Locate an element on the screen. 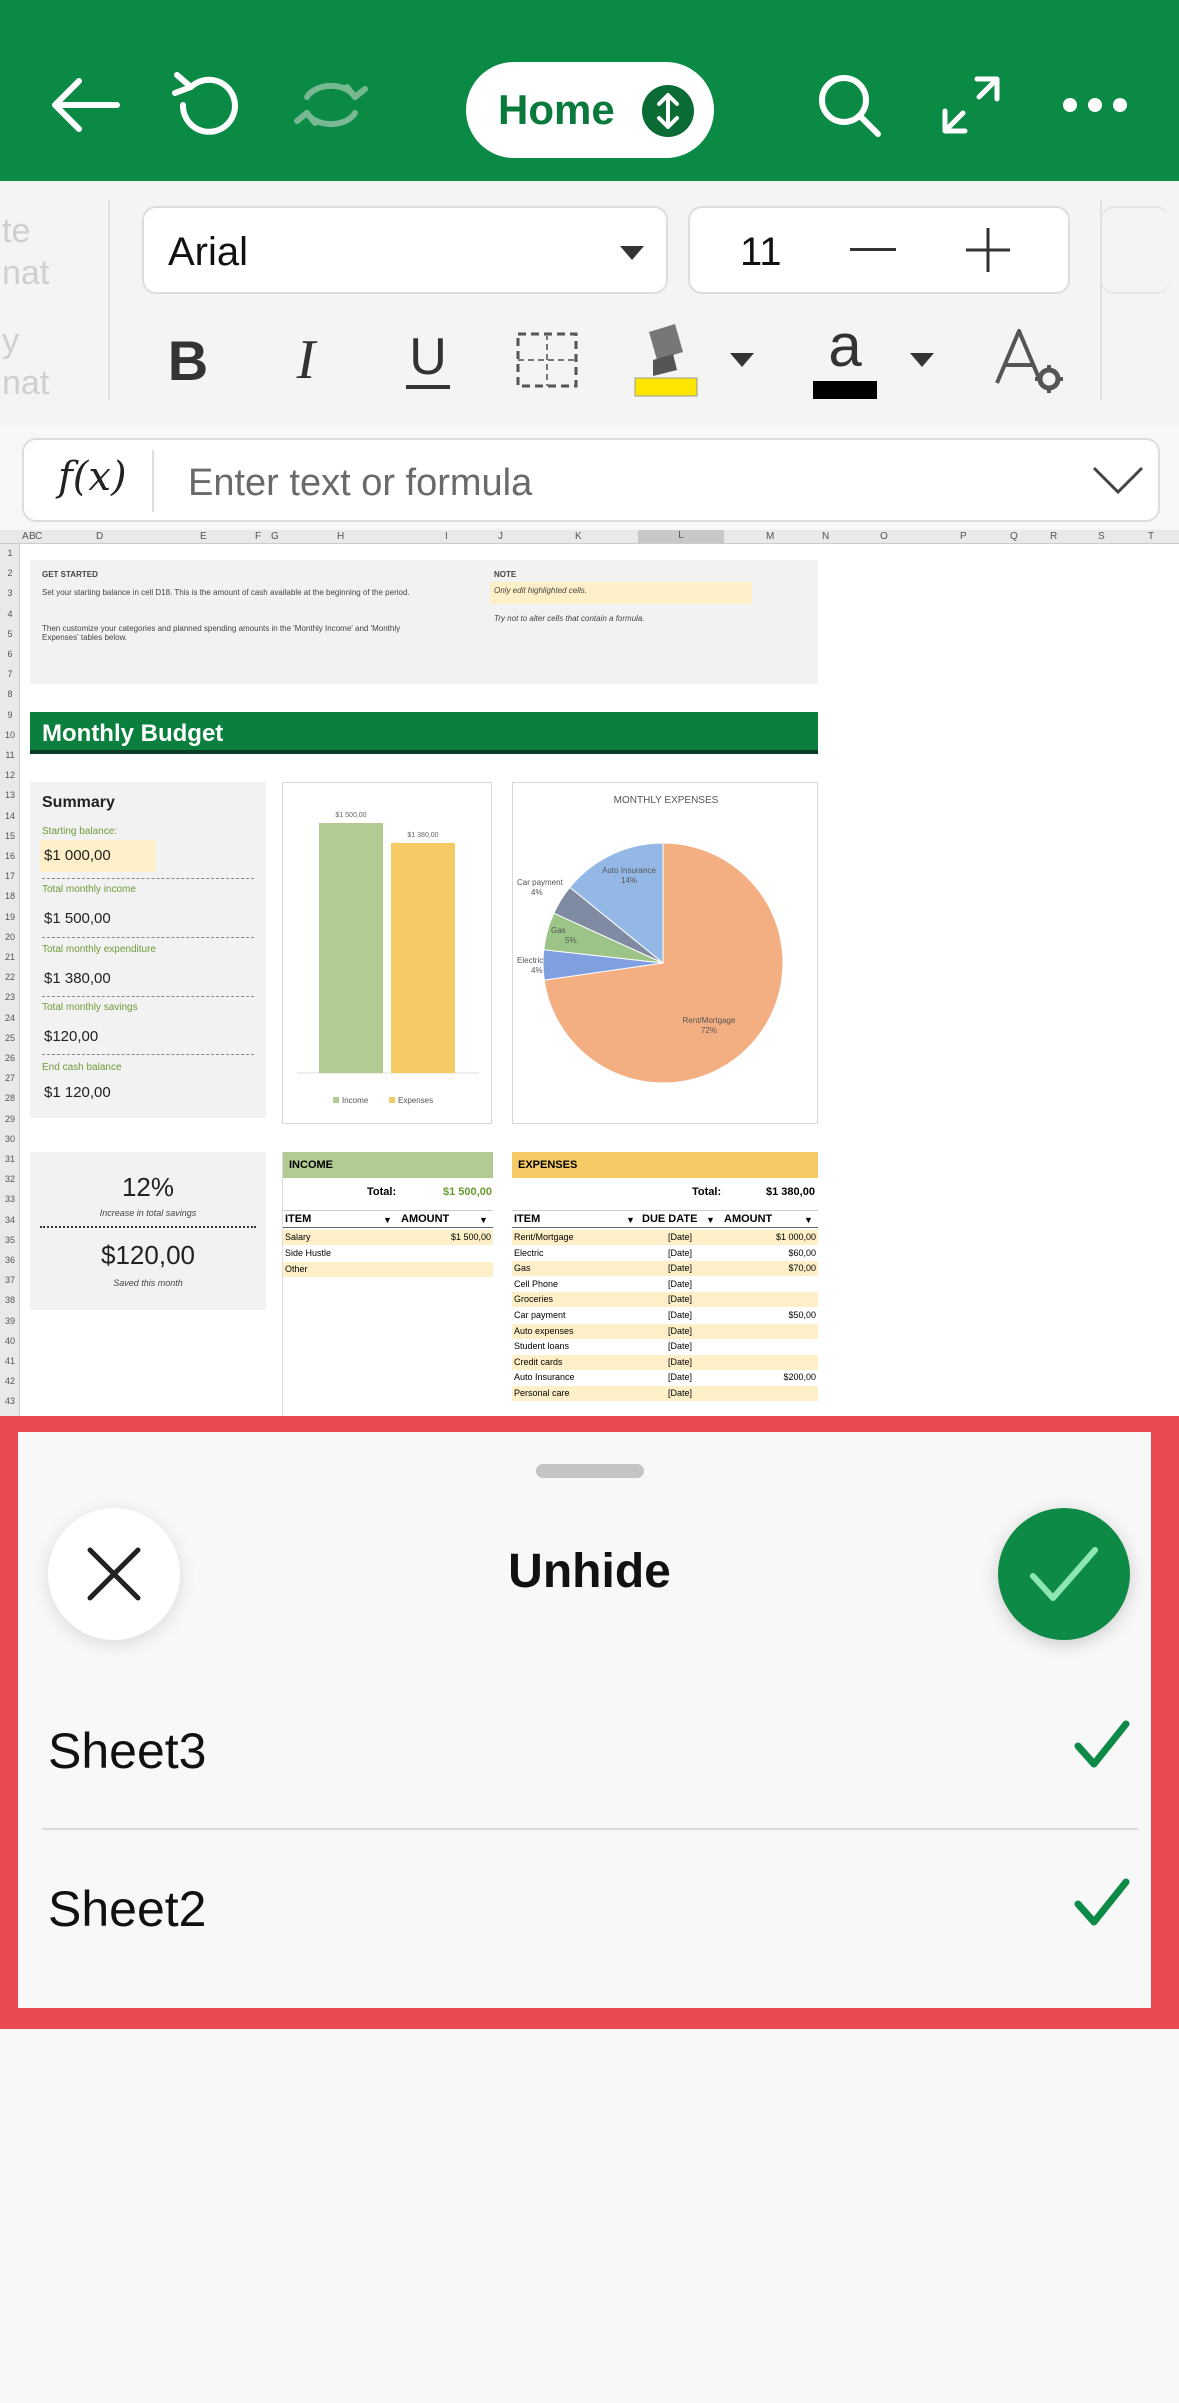  table-row: Groceries [Date] is located at coordinates (665, 1300).